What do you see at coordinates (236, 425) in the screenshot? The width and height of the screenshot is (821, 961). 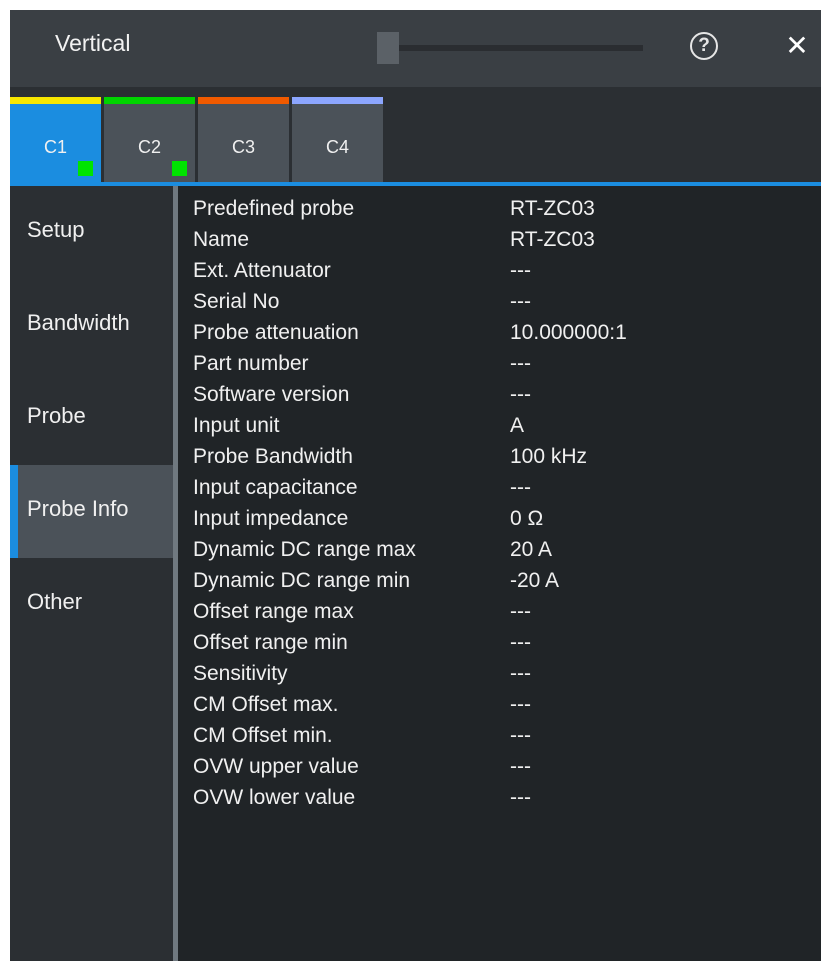 I see `info-label: Input unit` at bounding box center [236, 425].